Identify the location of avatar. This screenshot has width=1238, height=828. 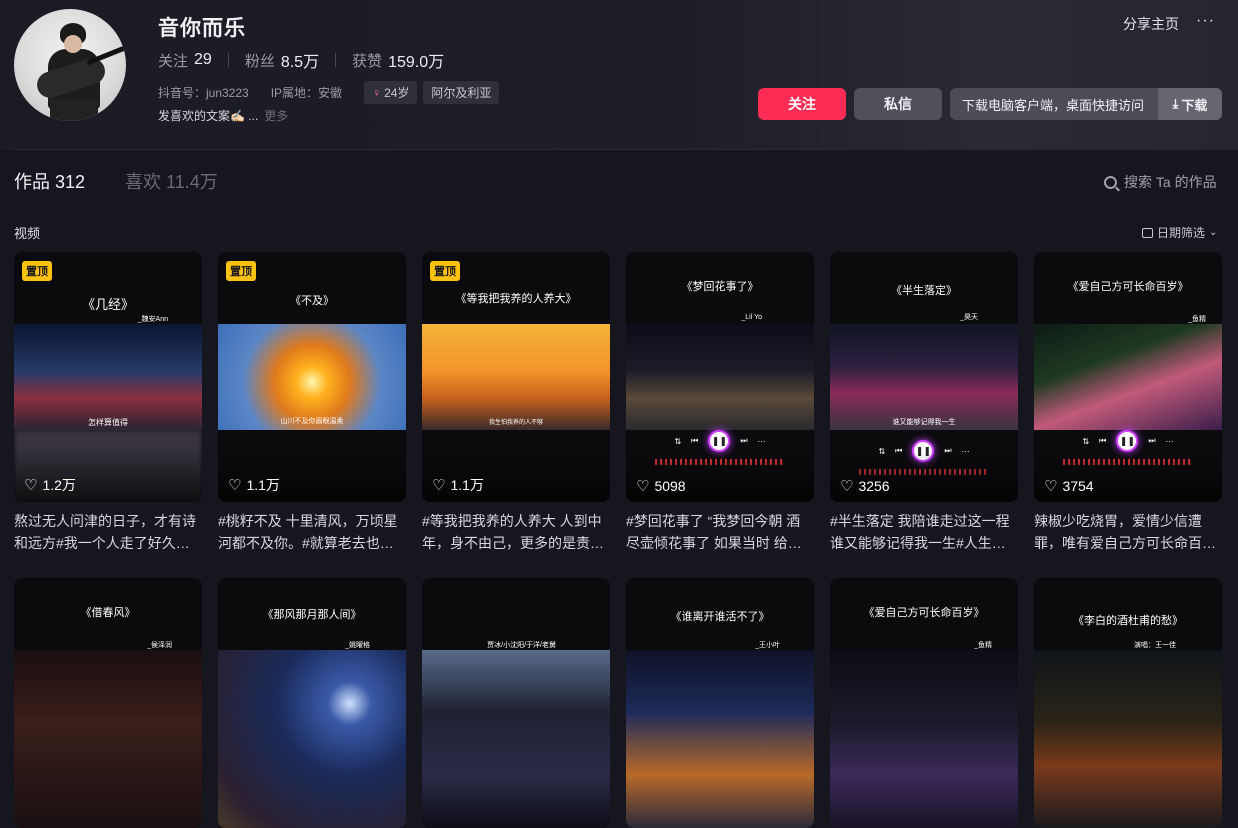
(70, 65).